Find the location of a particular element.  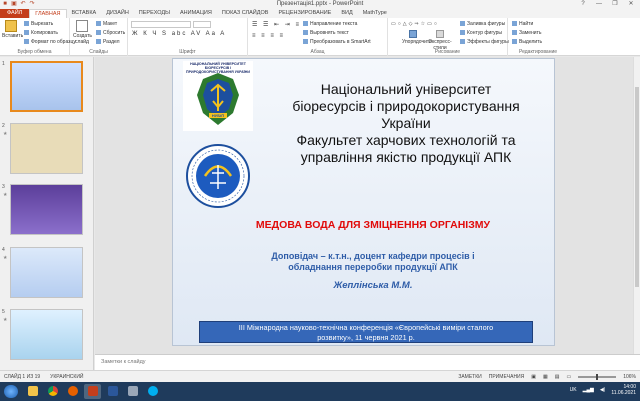

reading-view-icon: ▤ is located at coordinates (557, 377).